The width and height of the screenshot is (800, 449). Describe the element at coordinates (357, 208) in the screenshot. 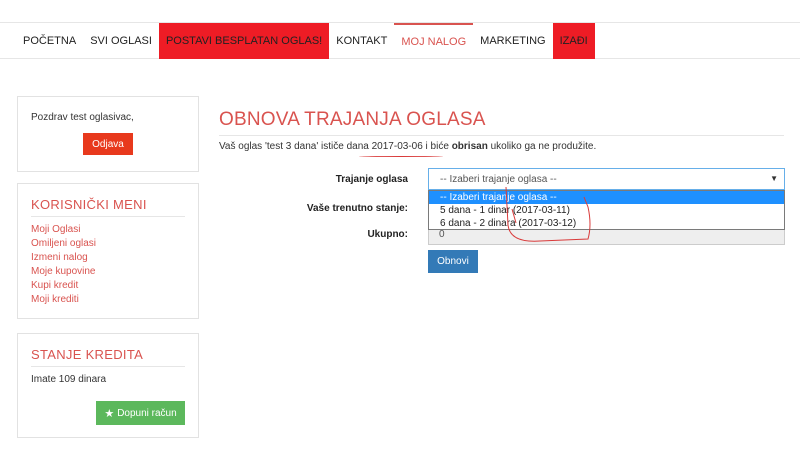

I see `status-label: Vaše trenutno stanje:` at that location.